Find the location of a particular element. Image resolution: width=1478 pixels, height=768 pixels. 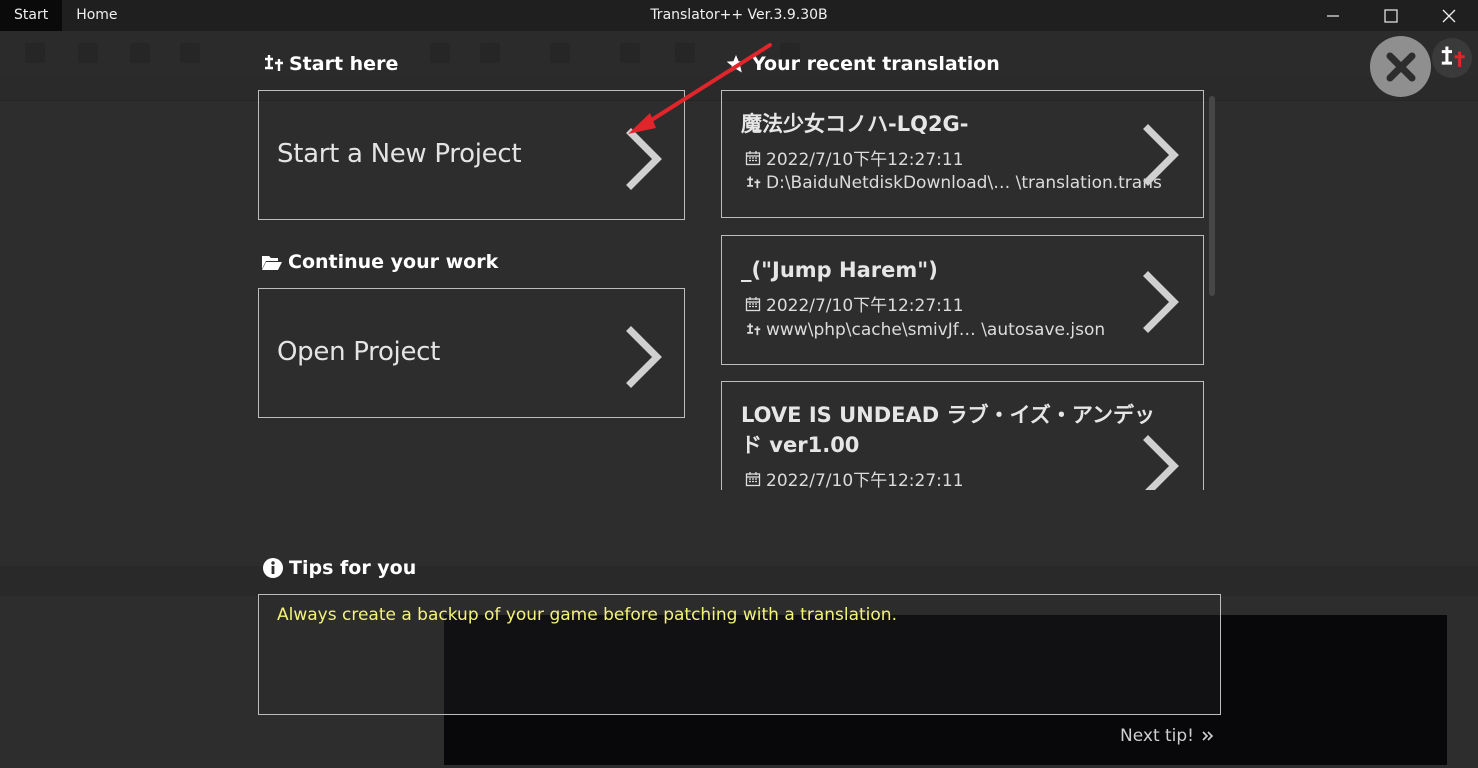

tab-home: Home is located at coordinates (96, 15).